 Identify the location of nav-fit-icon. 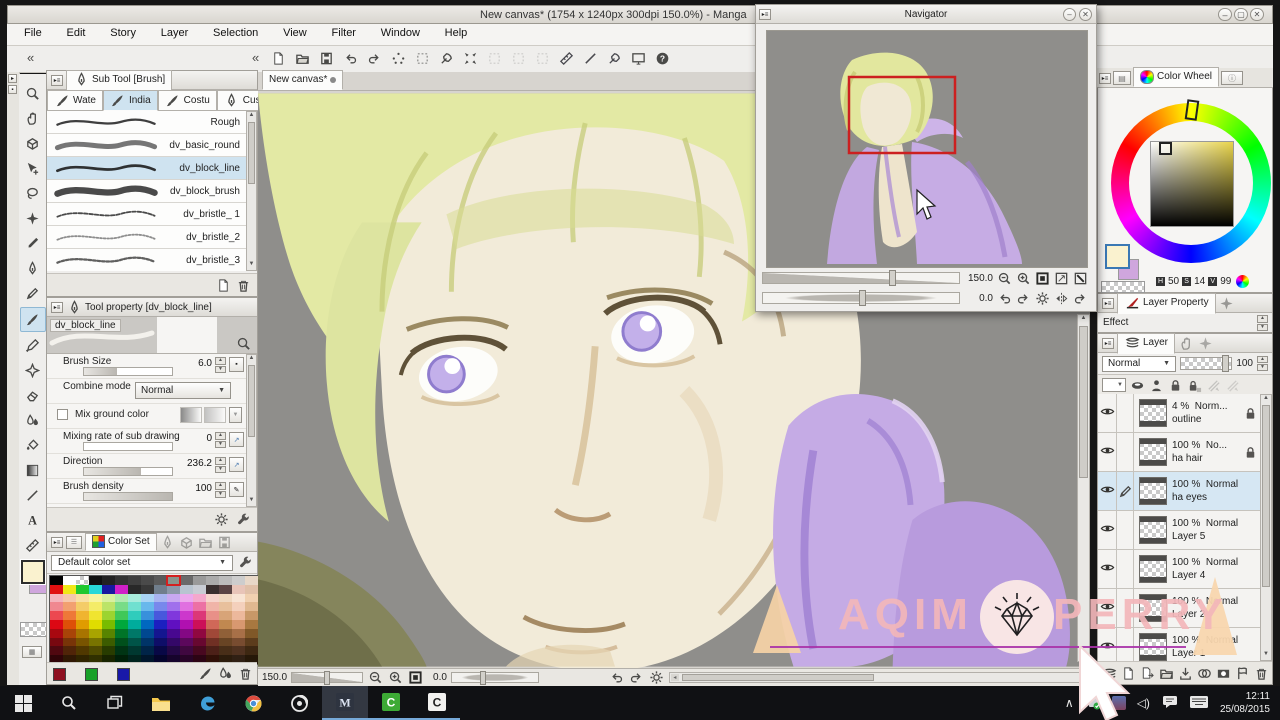
(1042, 278).